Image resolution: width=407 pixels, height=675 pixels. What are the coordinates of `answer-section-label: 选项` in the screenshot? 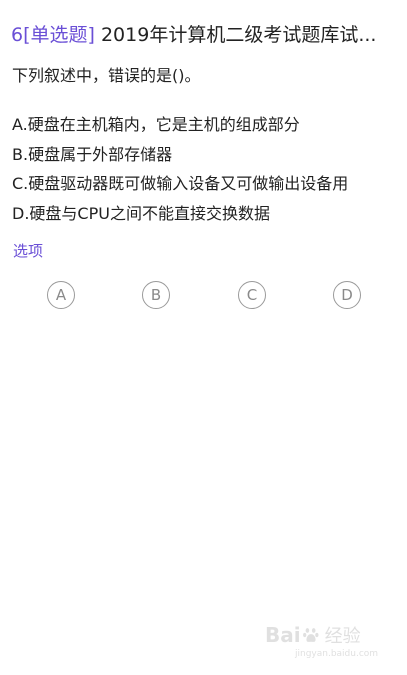 It's located at (28, 251).